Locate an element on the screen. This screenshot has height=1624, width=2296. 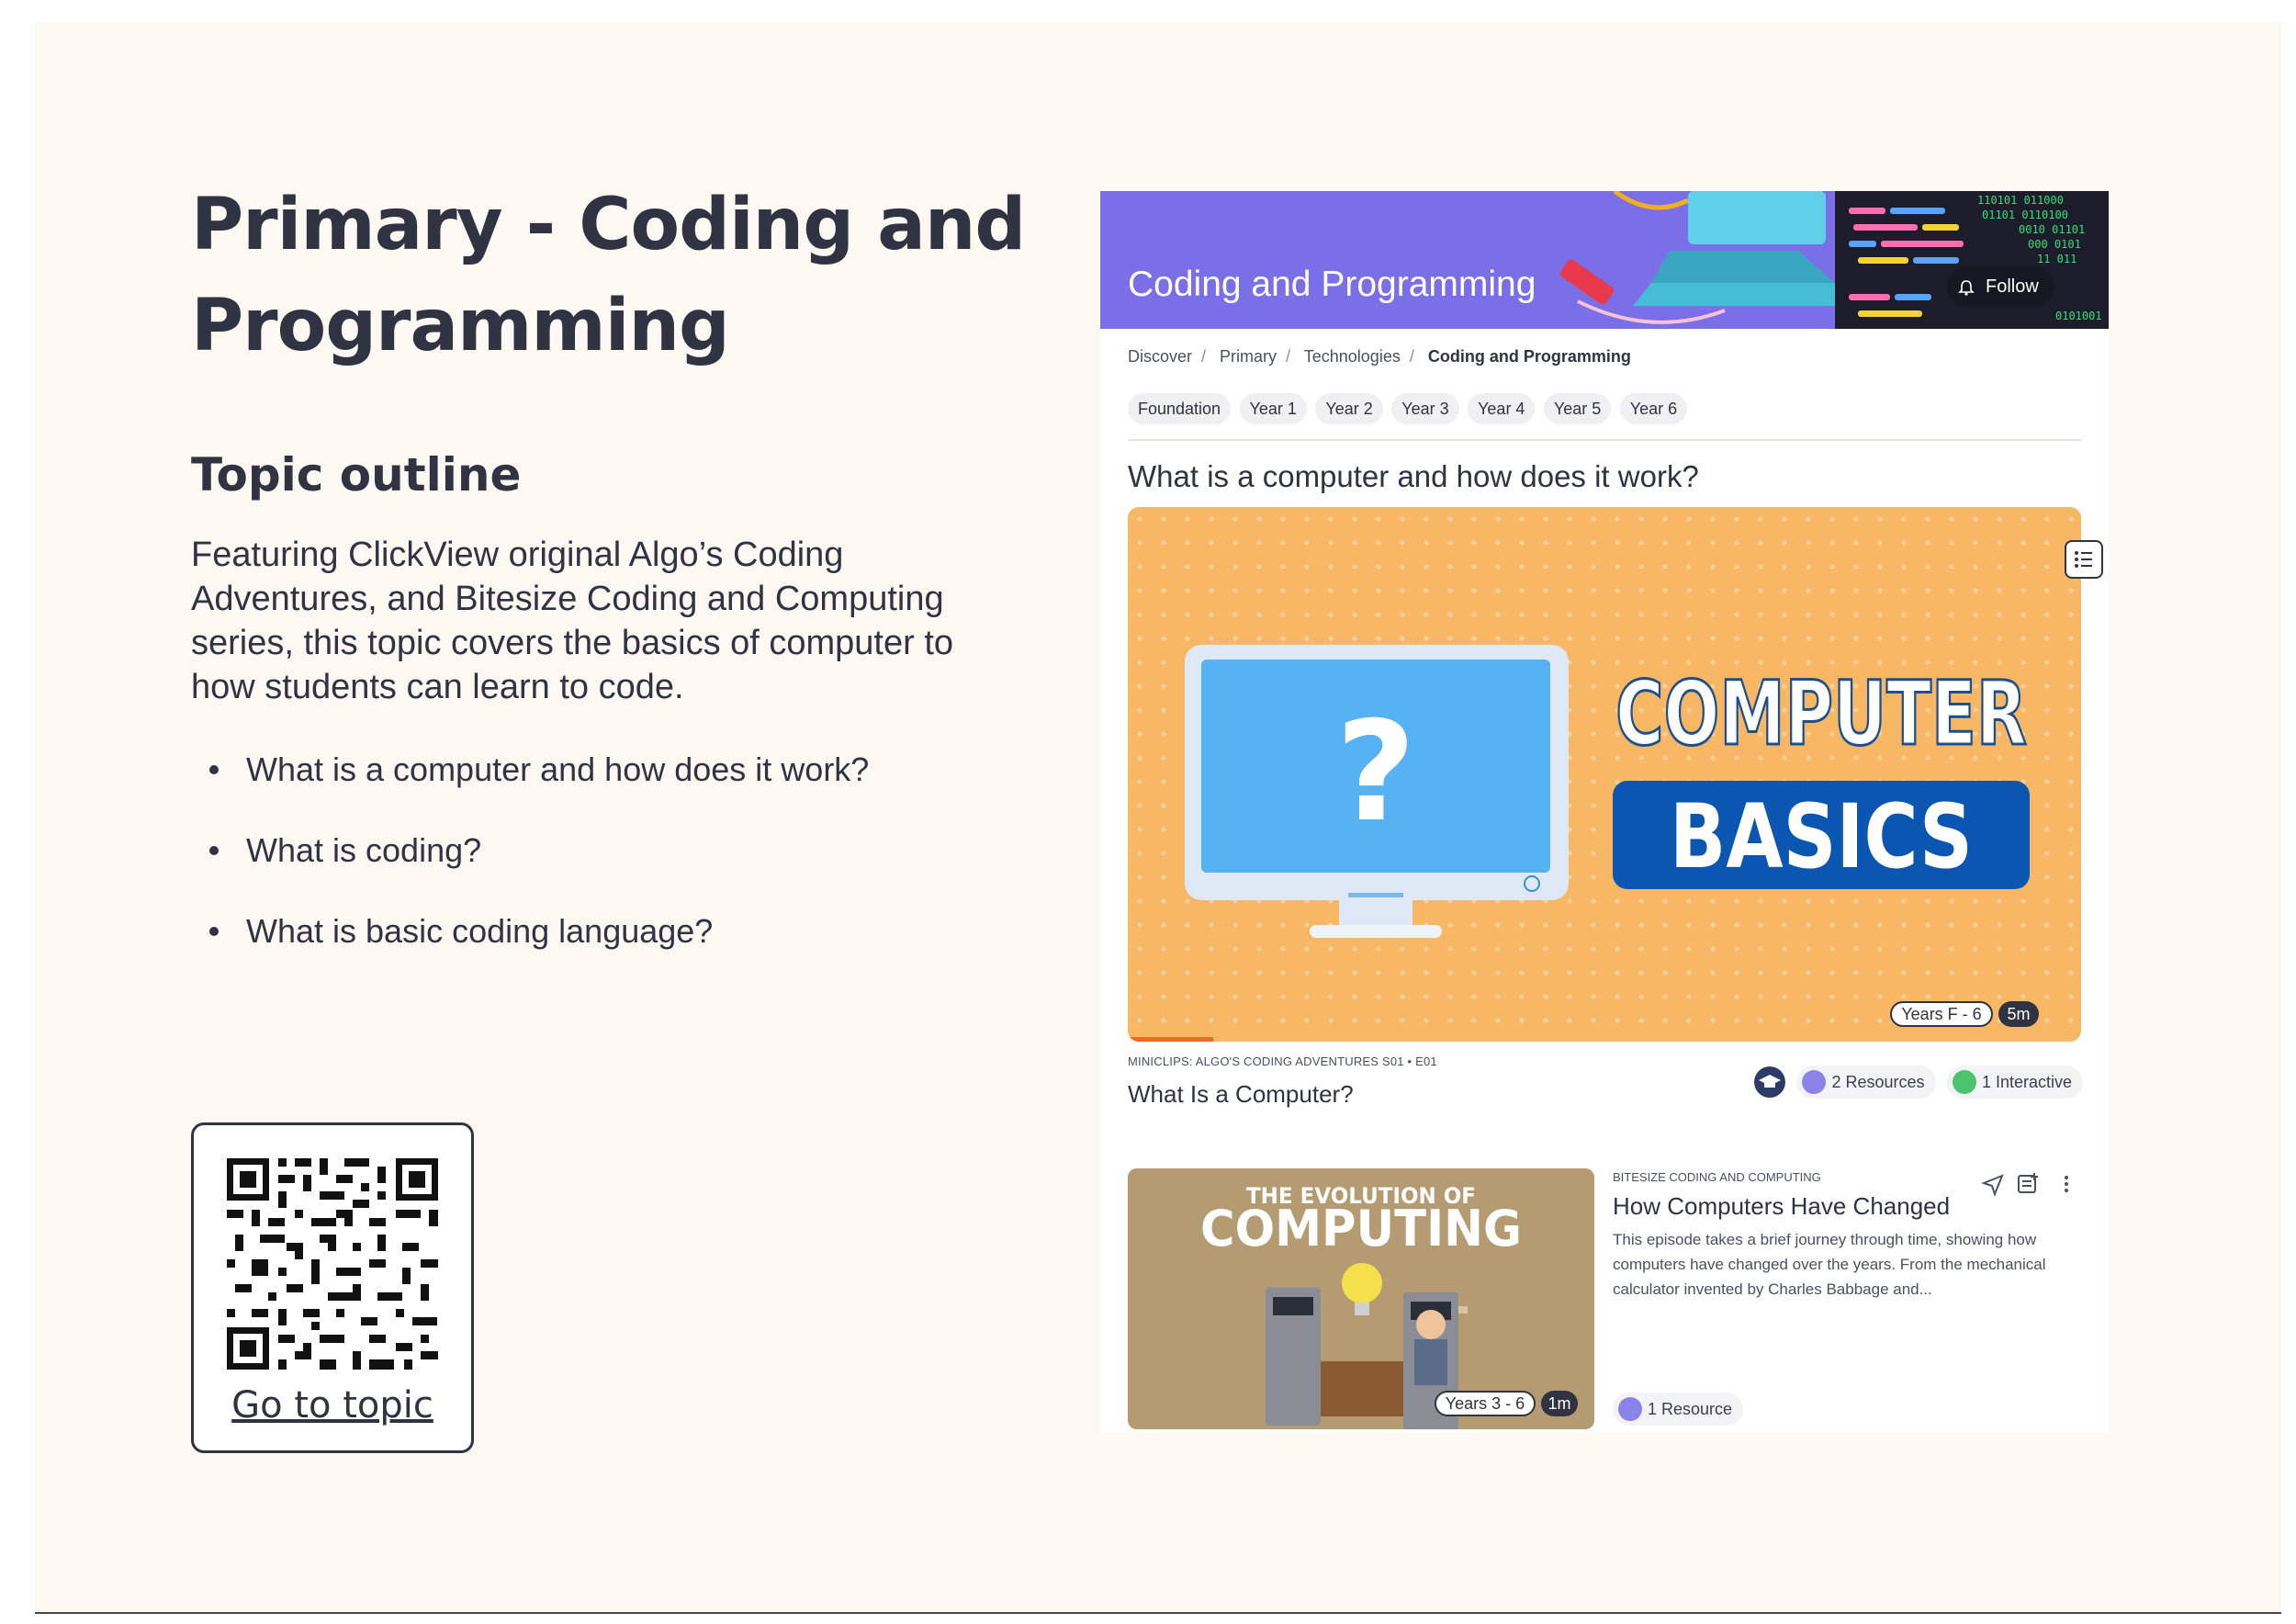
list-icon is located at coordinates (2083, 559).